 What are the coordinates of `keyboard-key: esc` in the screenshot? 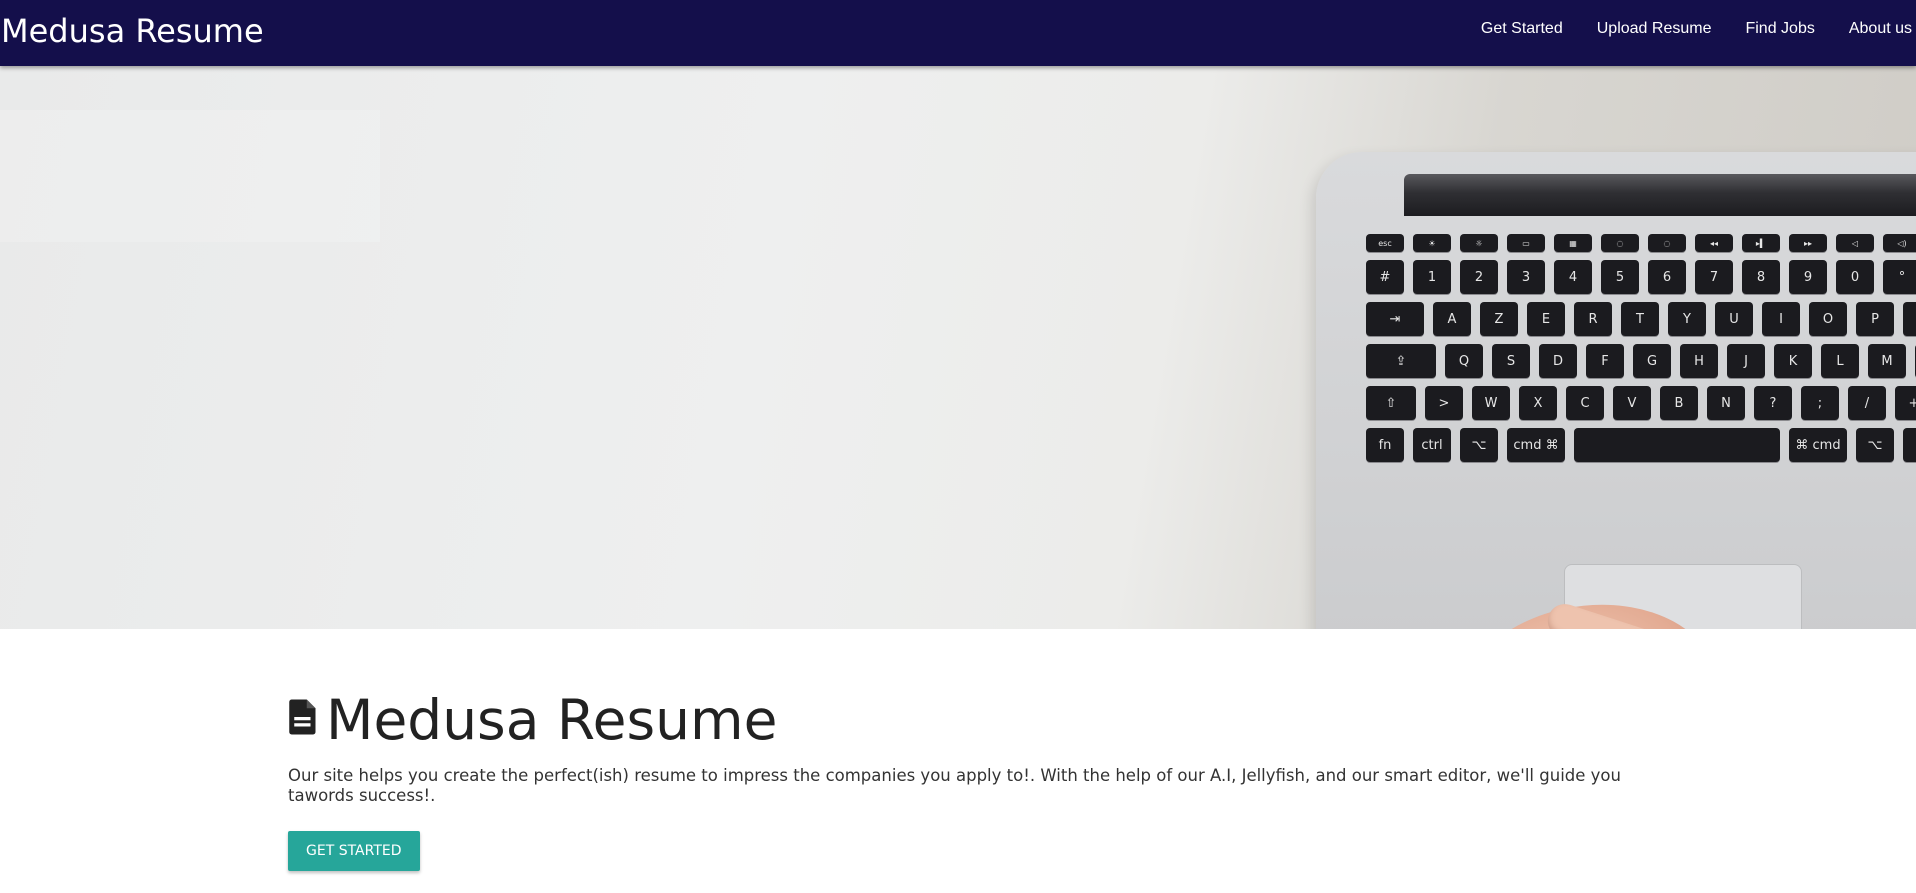 It's located at (1385, 243).